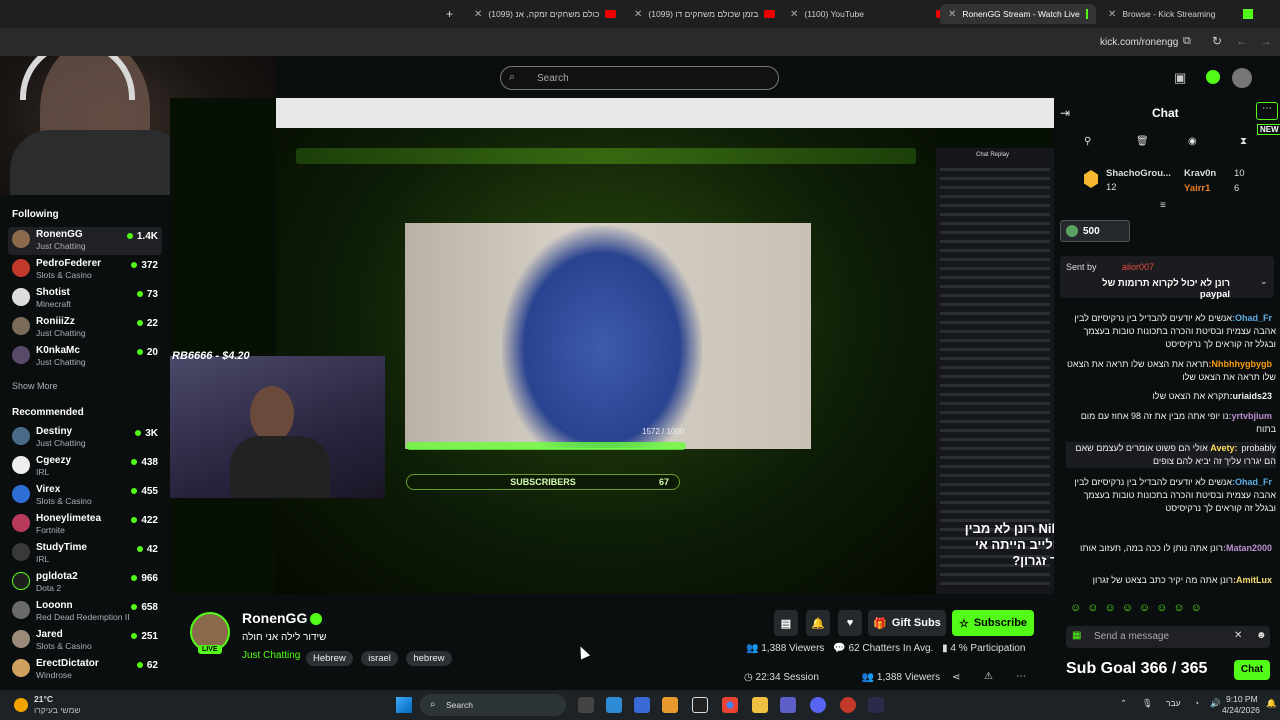 Image resolution: width=1280 pixels, height=720 pixels. I want to click on url-text: kick.com/ronengg, so click(1139, 42).